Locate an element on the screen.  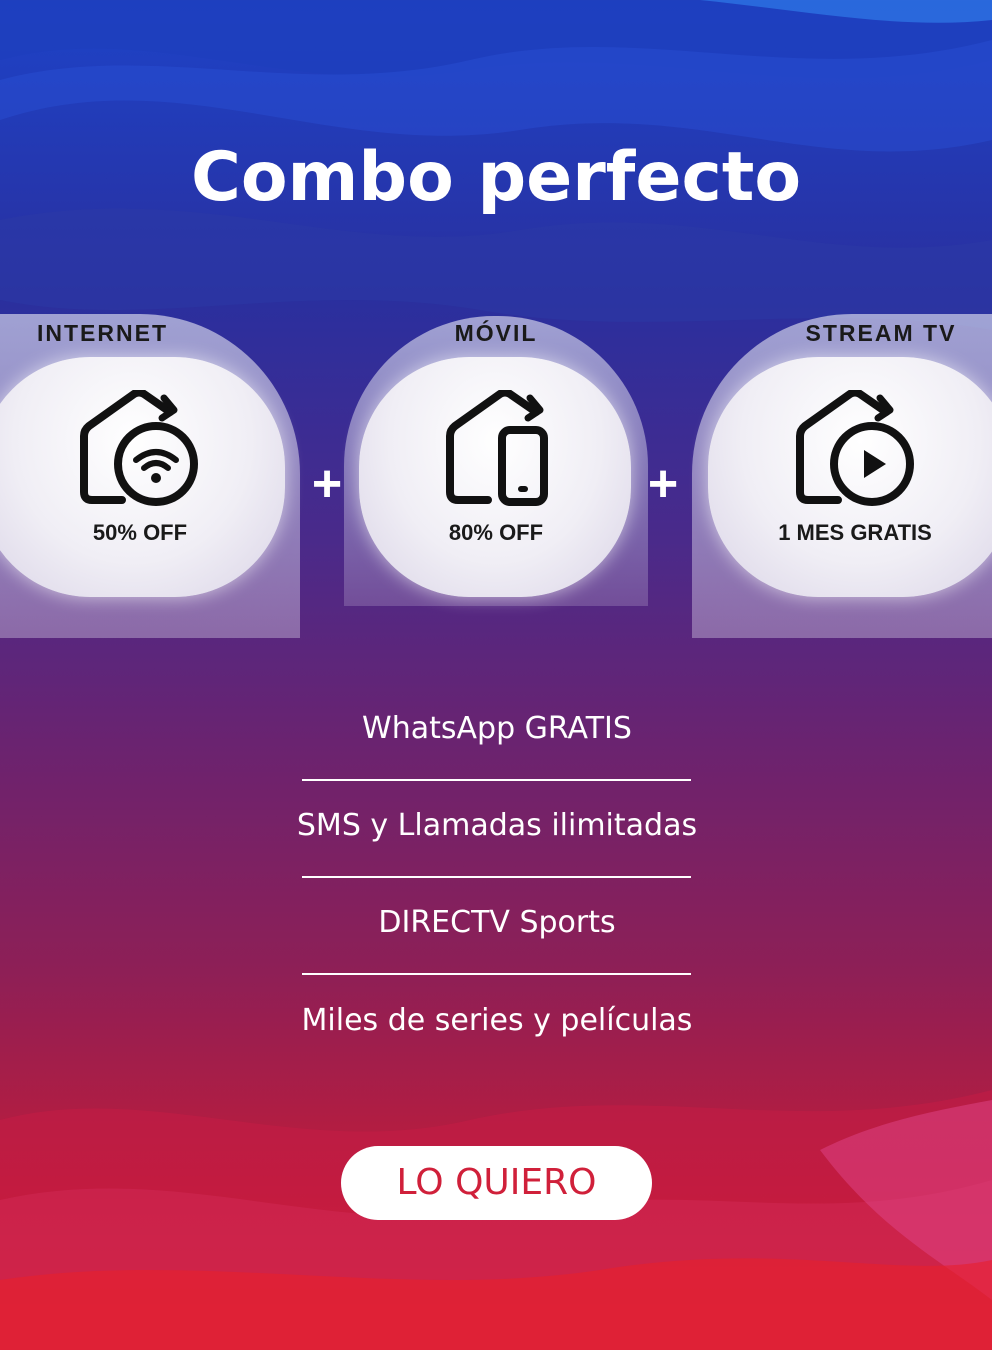
home-play-icon is located at coordinates (855, 448).